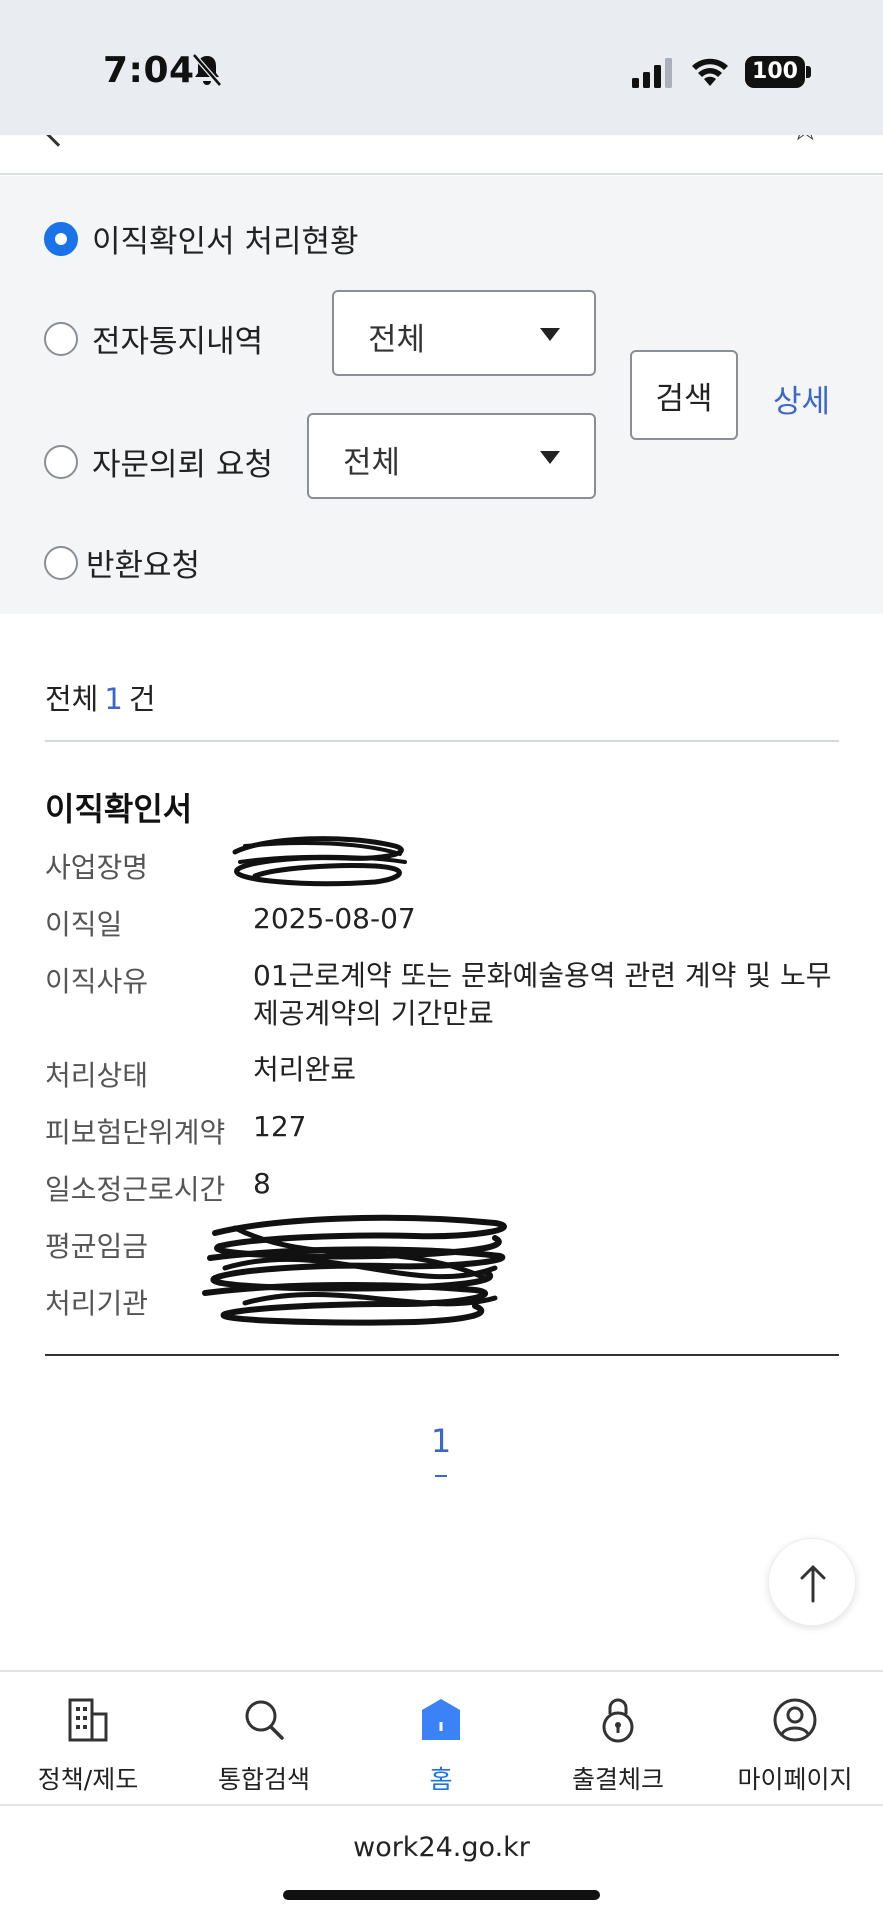 This screenshot has height=1920, width=883. I want to click on bottom-tab-bar: 정책/제도 통합검색 홈 출결체크 마이페이지, so click(441, 1738).